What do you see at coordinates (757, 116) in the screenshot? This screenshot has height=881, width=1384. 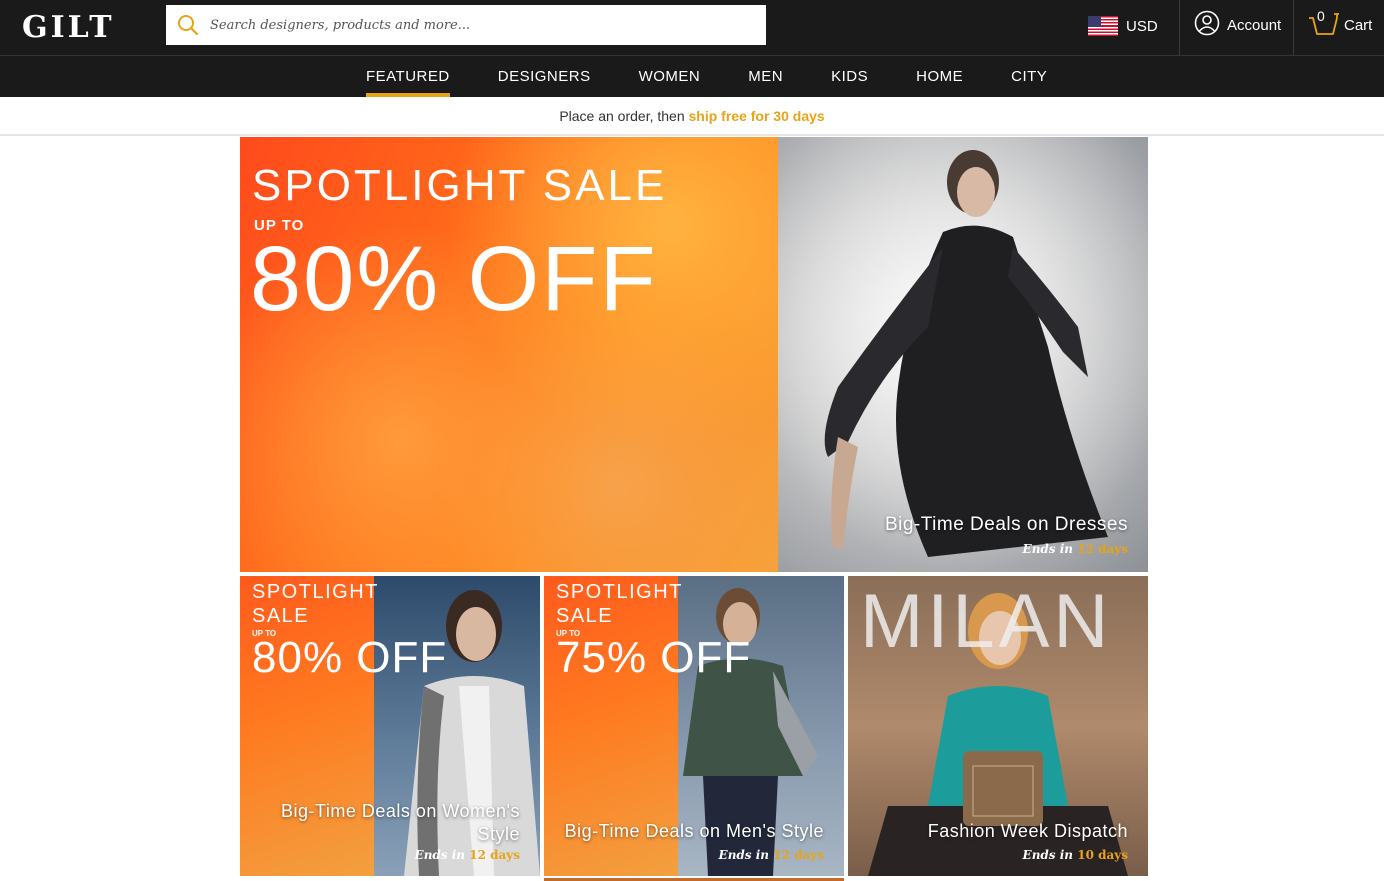 I see `promo-highlight-link: ship free for 30 days` at bounding box center [757, 116].